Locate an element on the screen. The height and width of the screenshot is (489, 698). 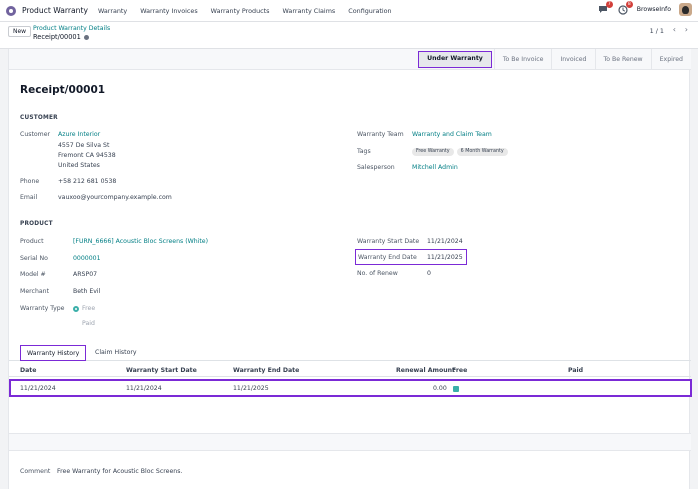
gear-icon is located at coordinates (86, 37).